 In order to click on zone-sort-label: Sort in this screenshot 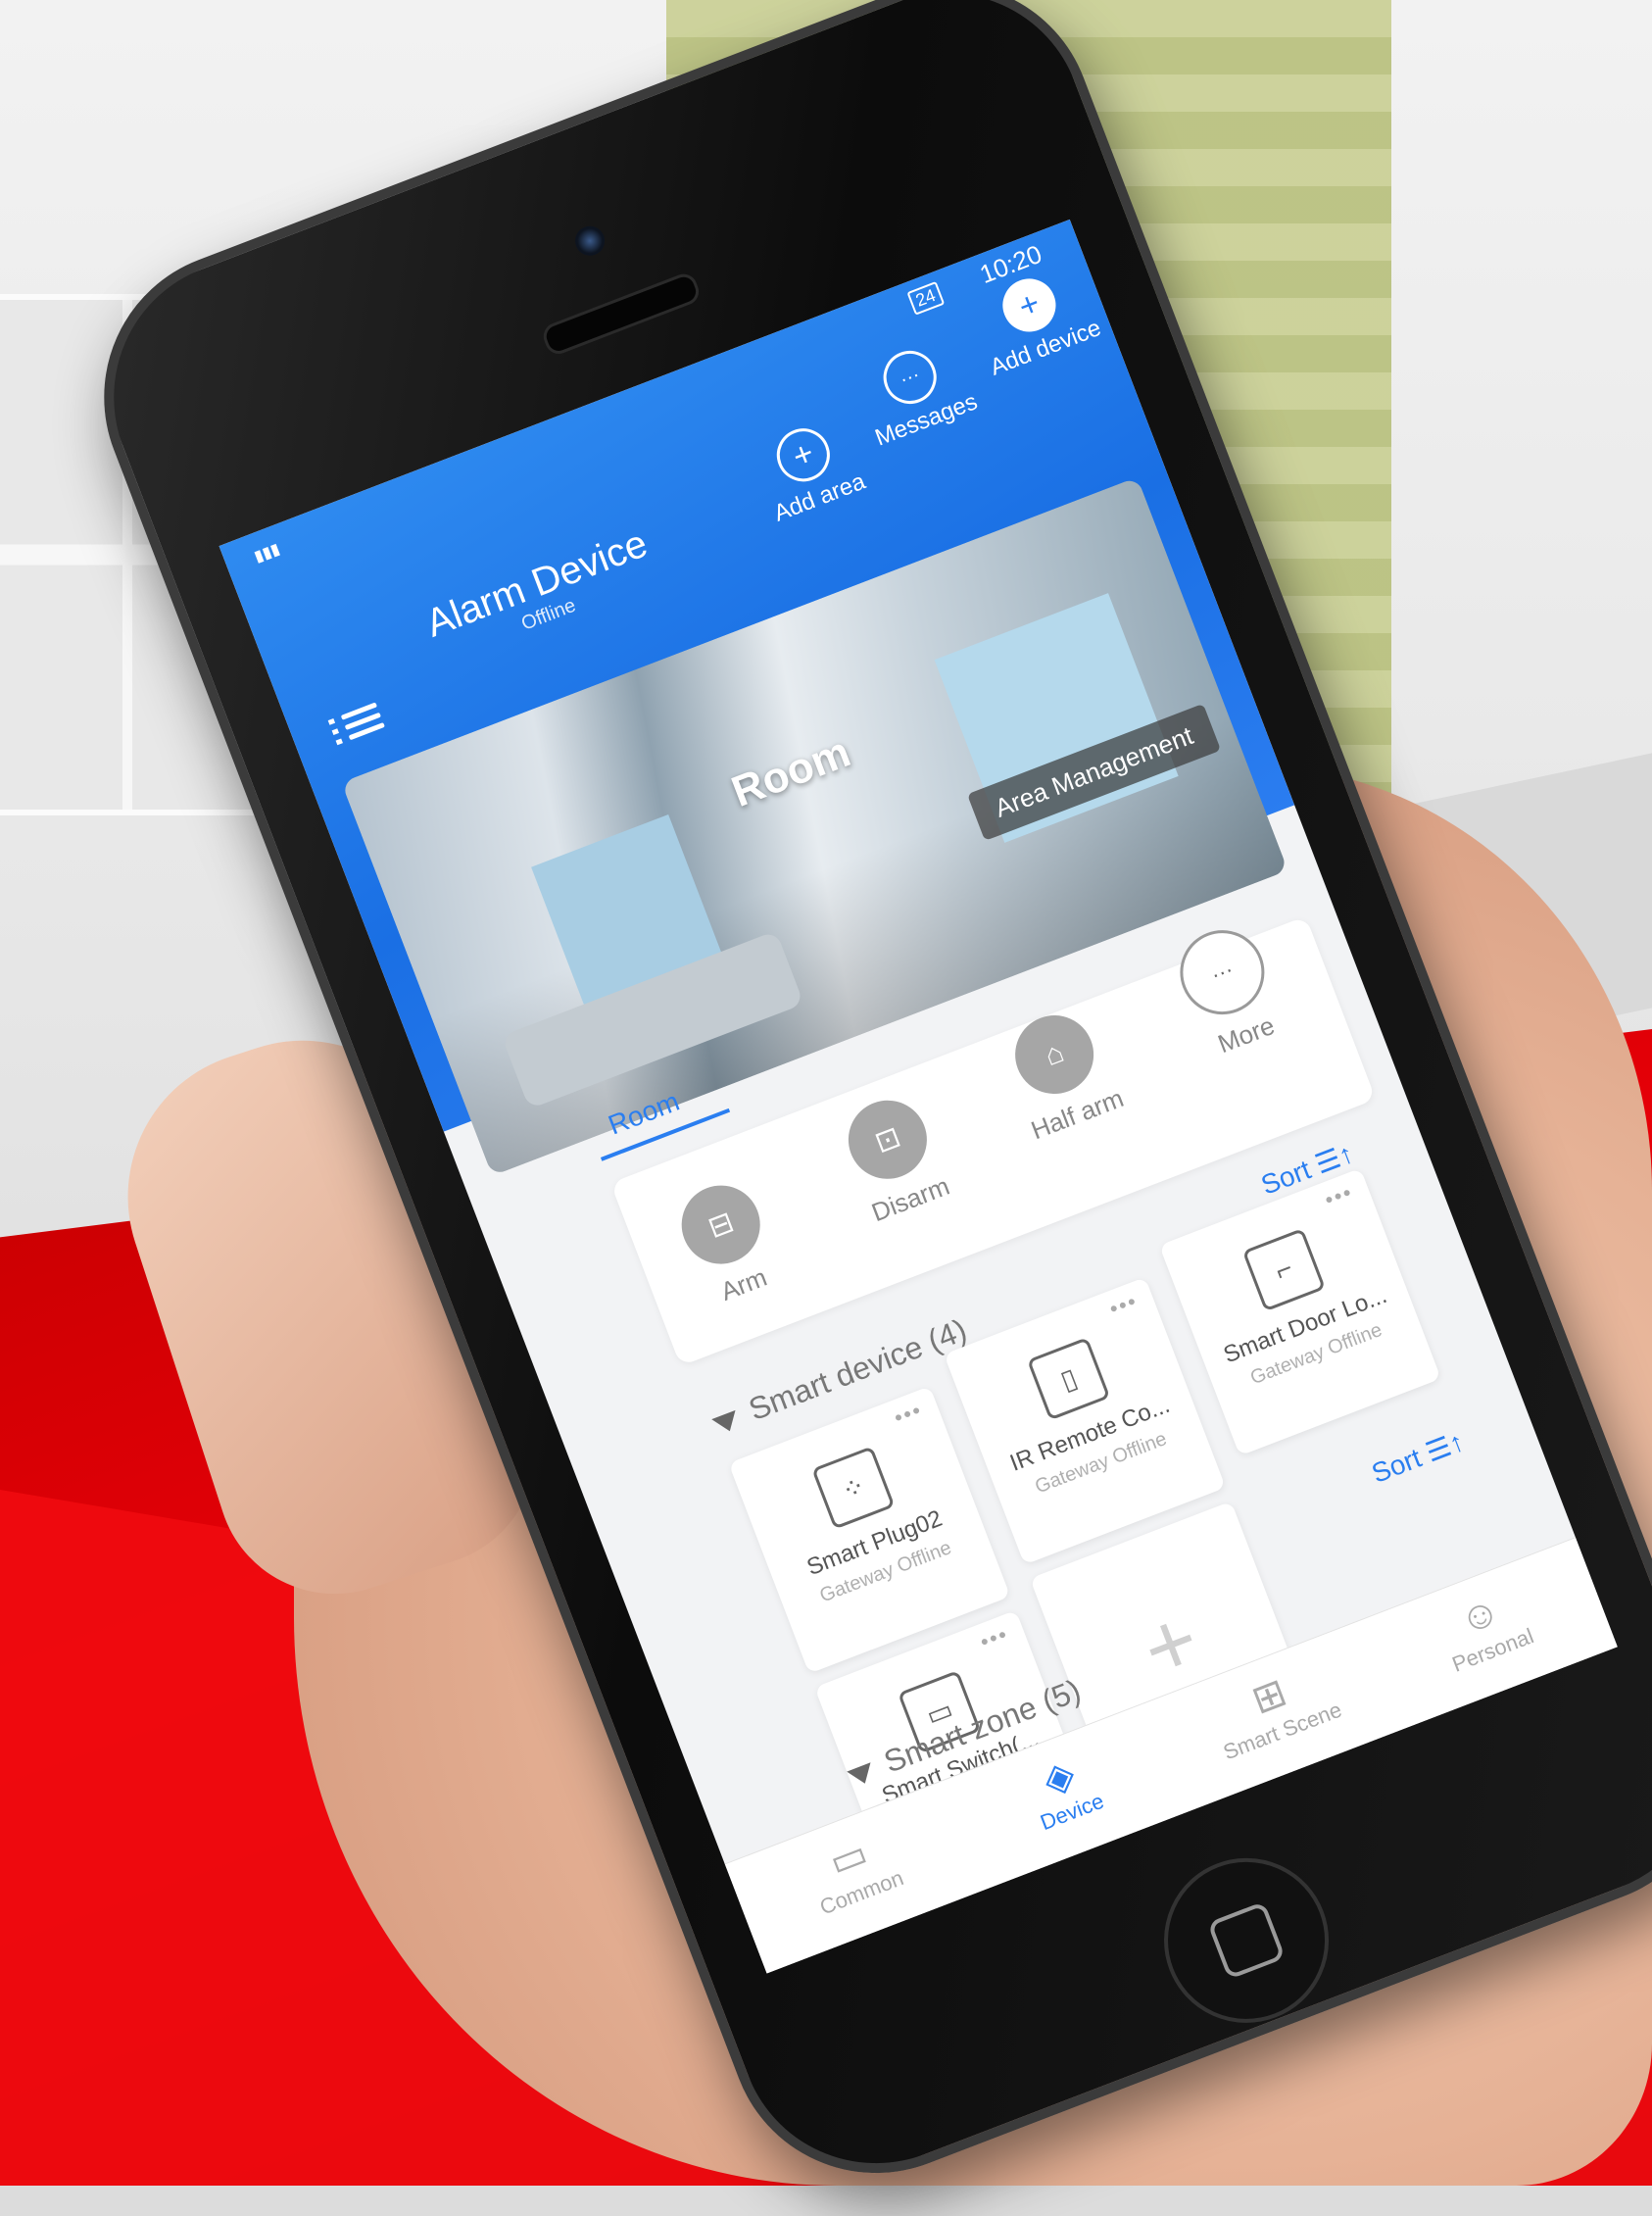, I will do `click(1396, 1466)`.